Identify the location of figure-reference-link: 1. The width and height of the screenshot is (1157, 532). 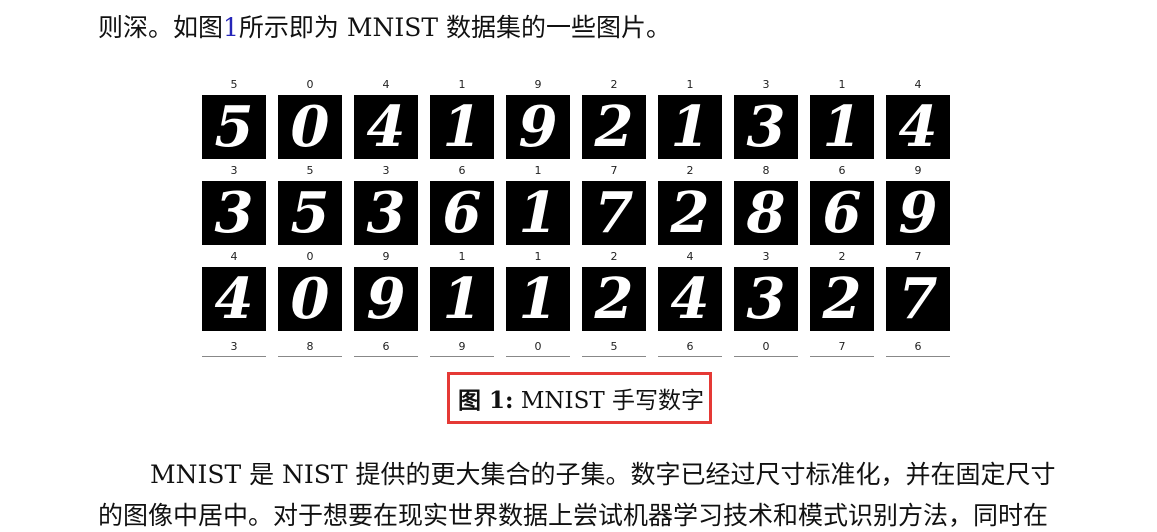
(231, 27).